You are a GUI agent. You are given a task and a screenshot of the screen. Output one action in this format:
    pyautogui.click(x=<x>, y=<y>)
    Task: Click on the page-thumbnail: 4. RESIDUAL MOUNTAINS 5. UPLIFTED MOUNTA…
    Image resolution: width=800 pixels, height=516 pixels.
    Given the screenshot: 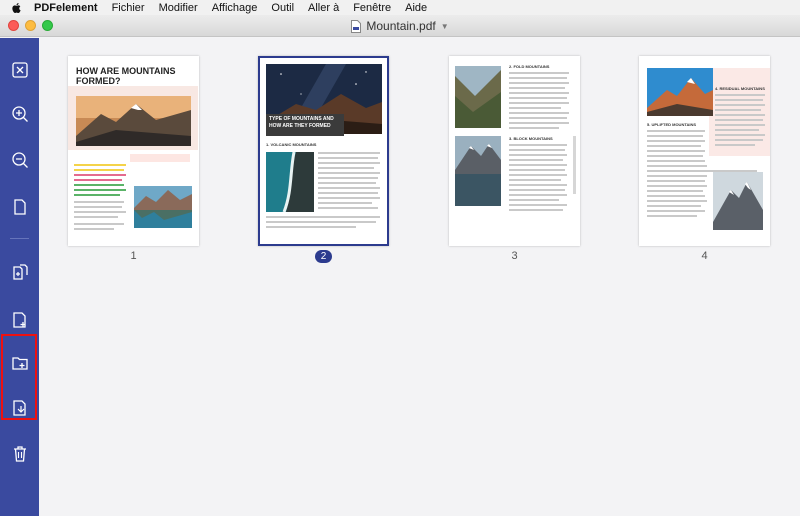 What is the action you would take?
    pyautogui.click(x=704, y=151)
    